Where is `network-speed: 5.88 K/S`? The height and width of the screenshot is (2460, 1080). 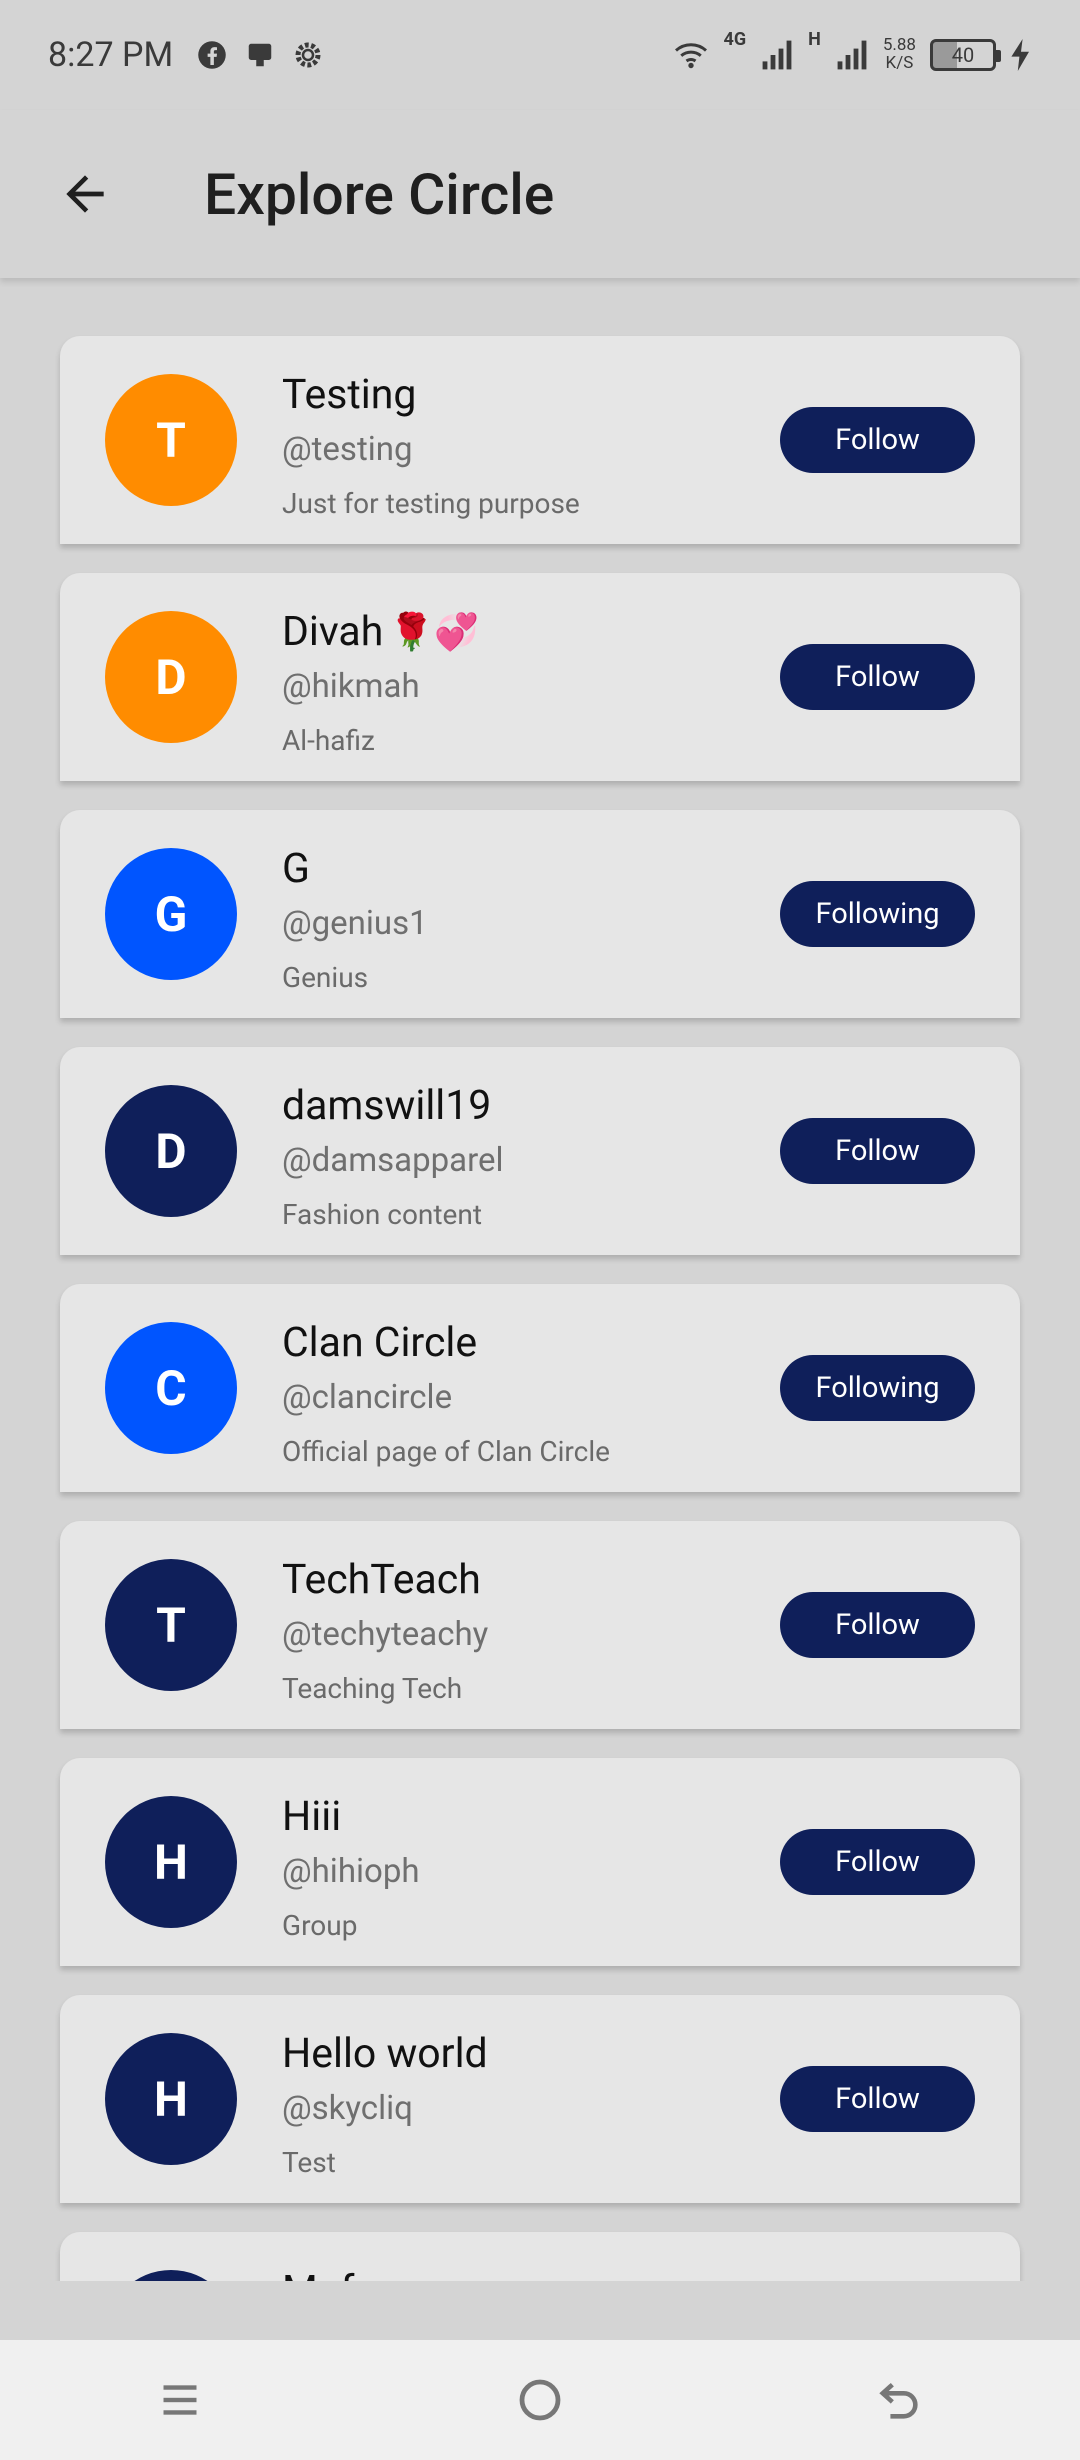 network-speed: 5.88 K/S is located at coordinates (899, 54).